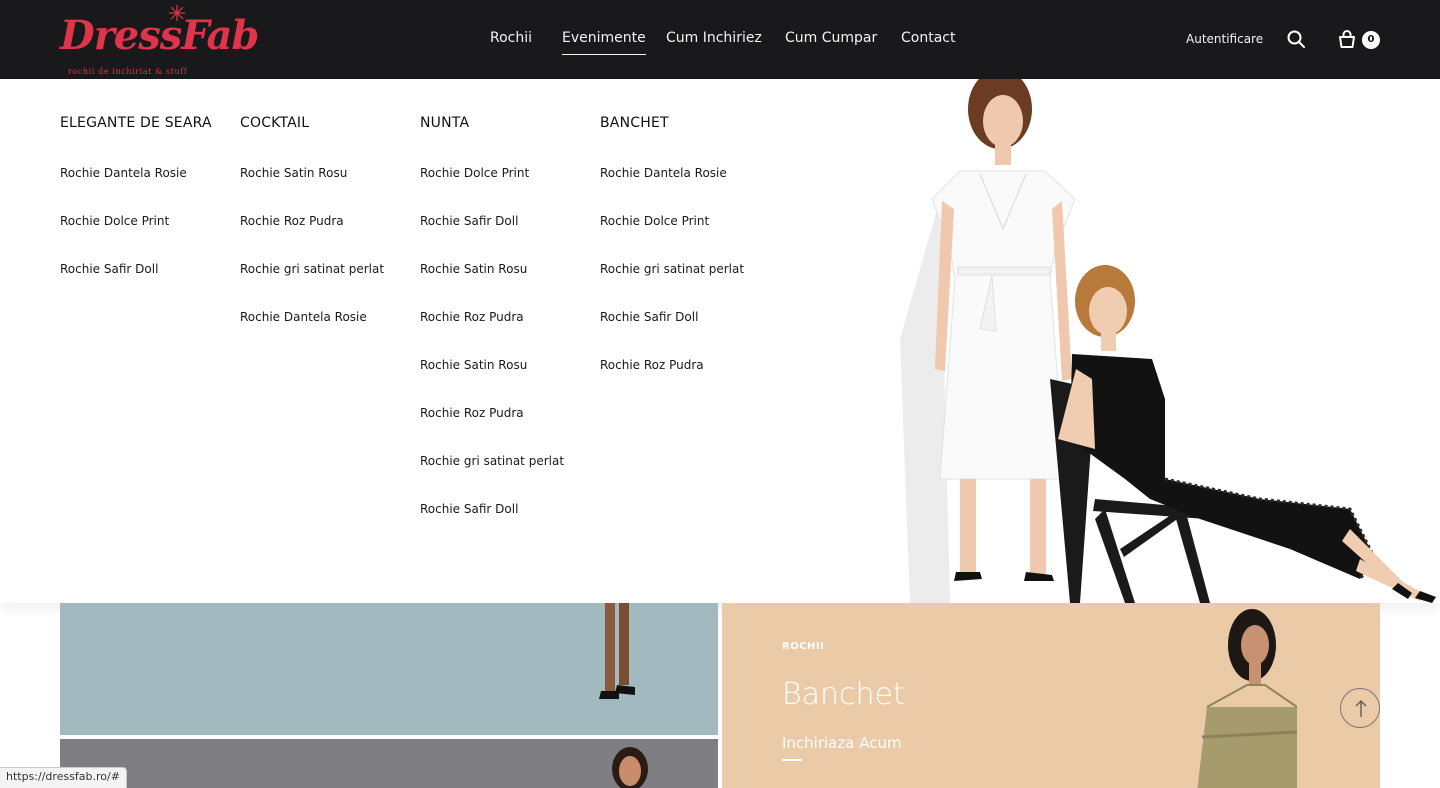 This screenshot has width=1440, height=788. I want to click on menu-column-title: BANCHET, so click(634, 123).